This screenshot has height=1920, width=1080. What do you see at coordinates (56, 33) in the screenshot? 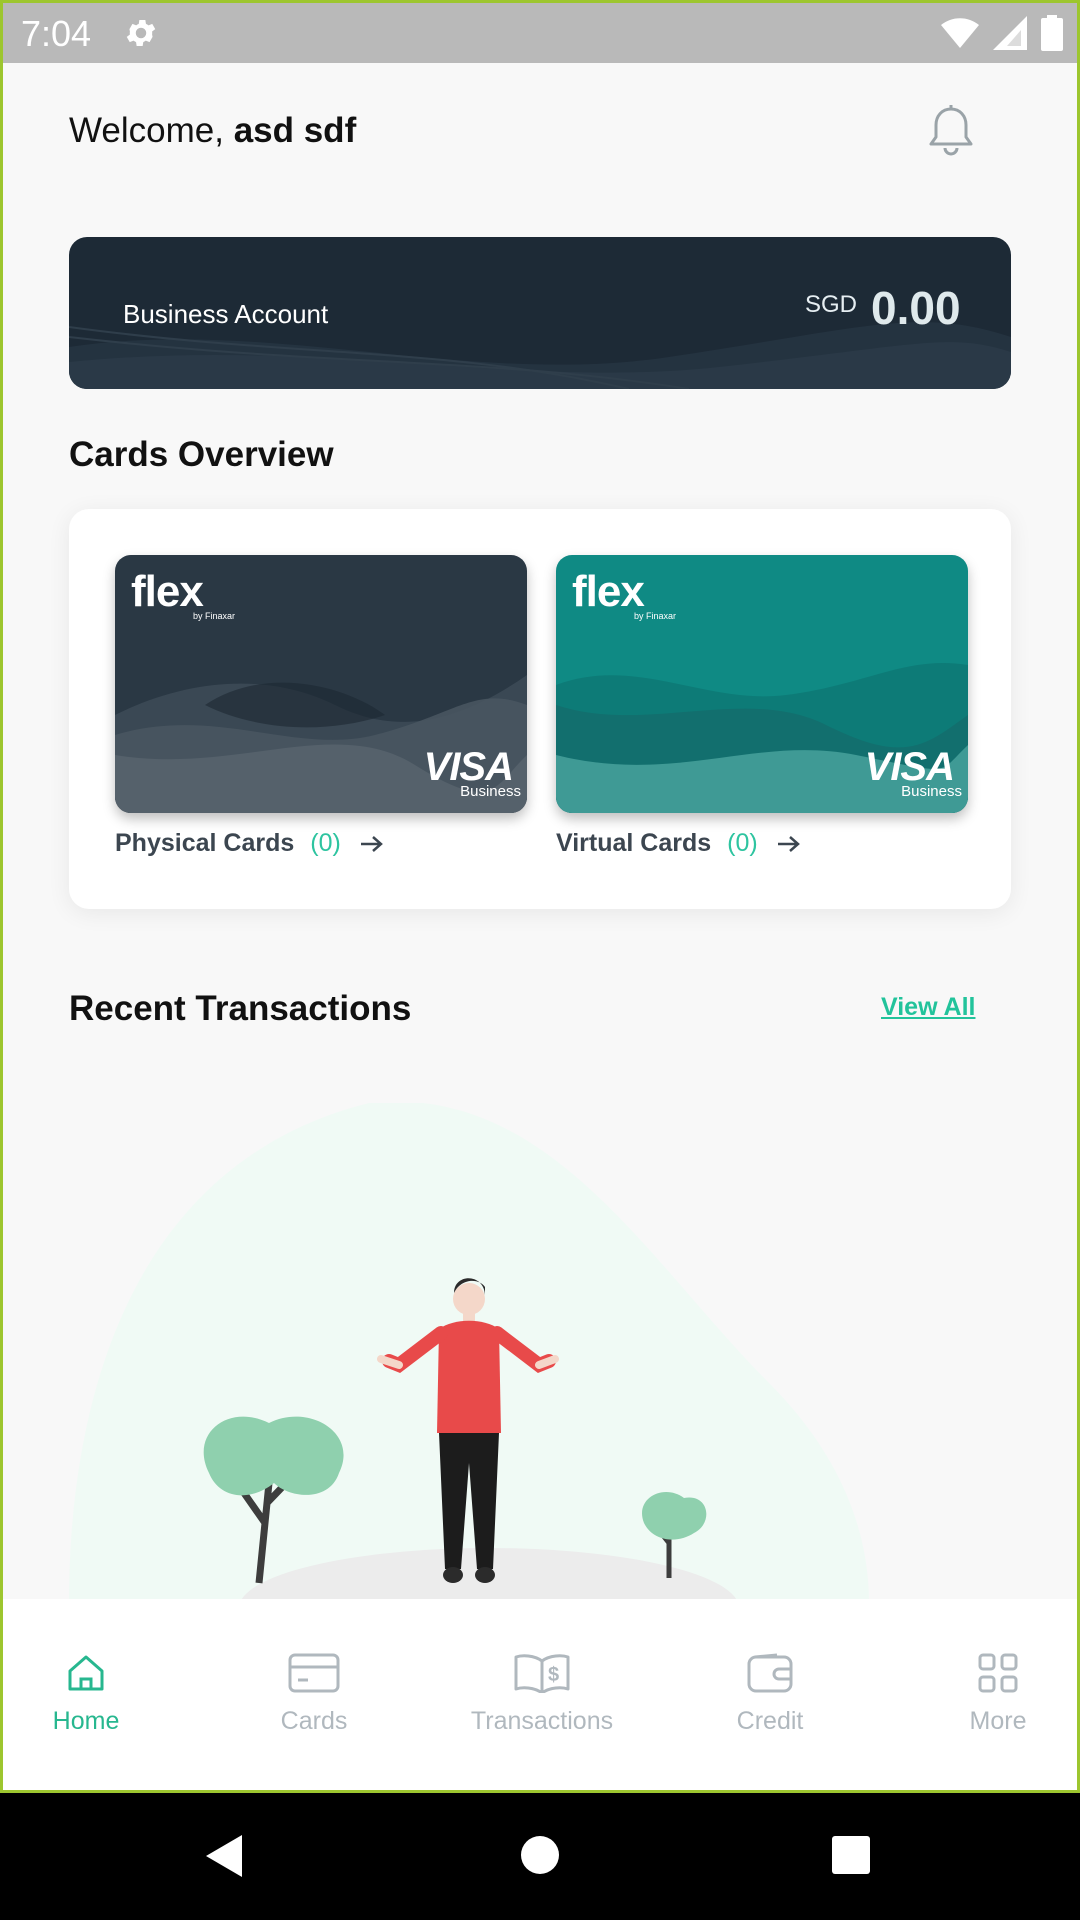
I see `status-time: 7:04` at bounding box center [56, 33].